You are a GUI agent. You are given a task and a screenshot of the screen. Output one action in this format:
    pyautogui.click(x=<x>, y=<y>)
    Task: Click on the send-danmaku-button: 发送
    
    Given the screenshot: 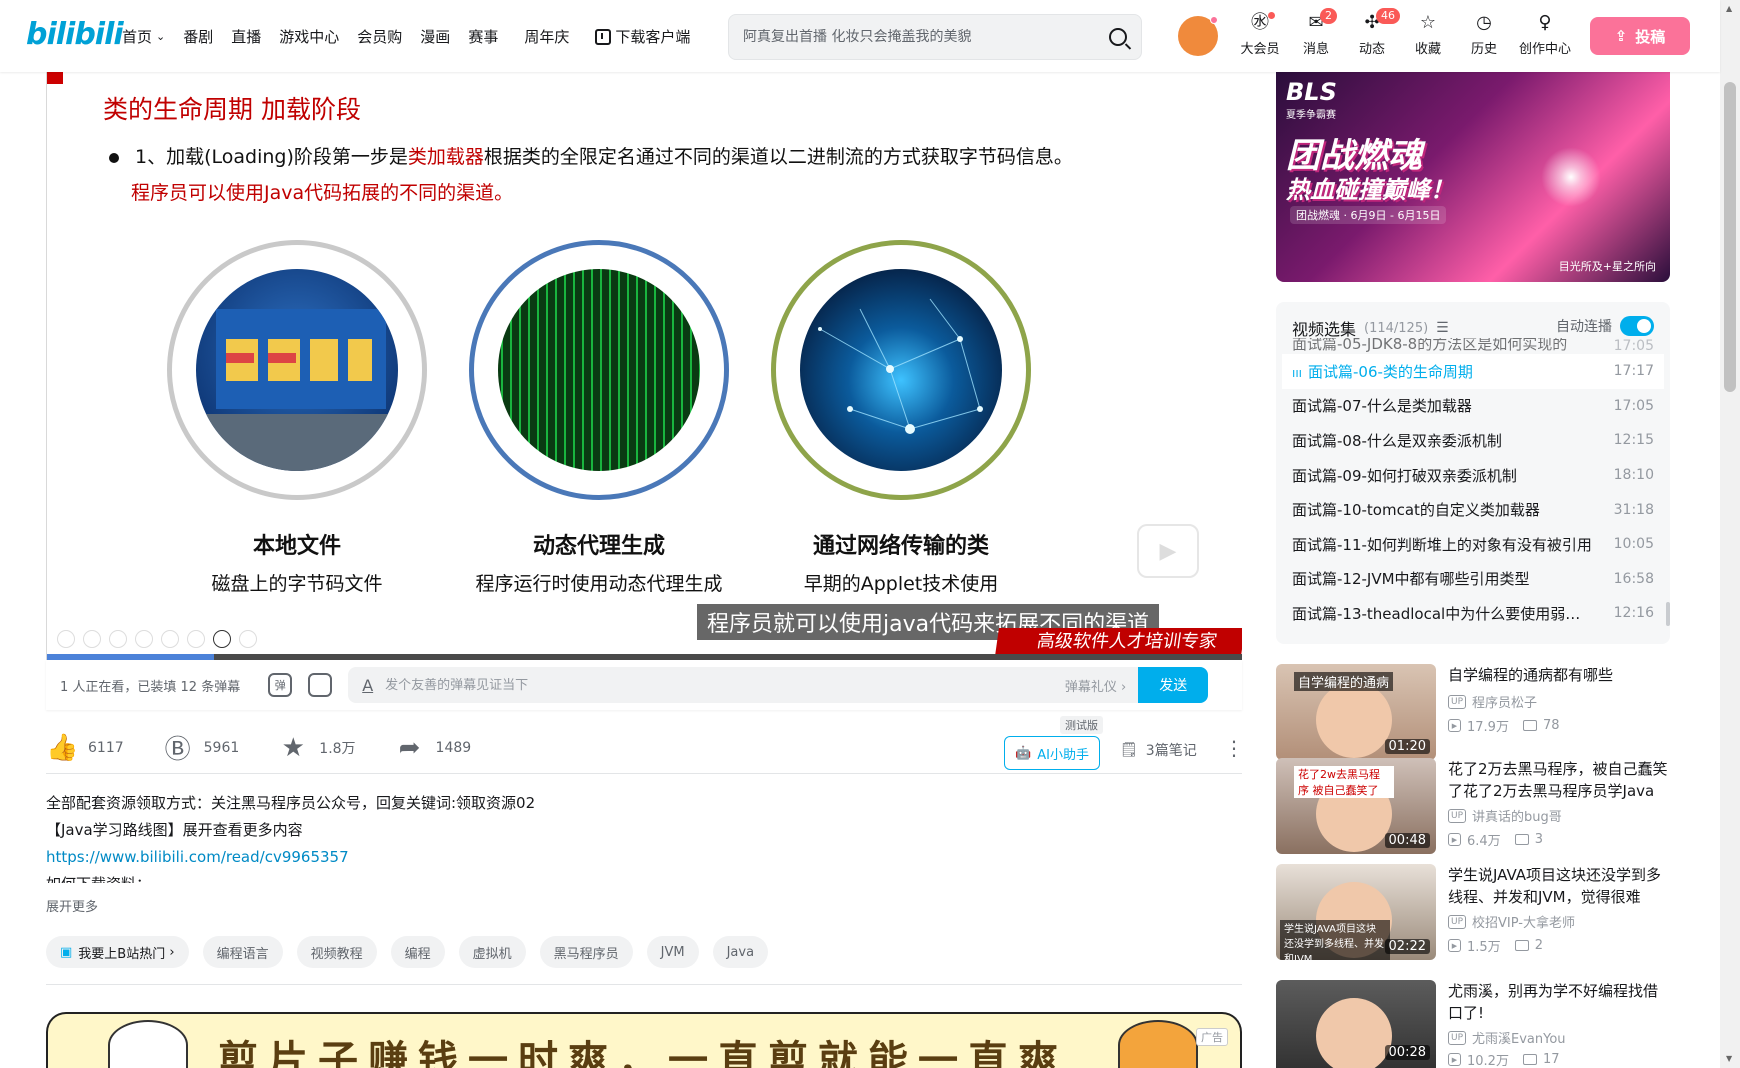 What is the action you would take?
    pyautogui.click(x=1173, y=685)
    